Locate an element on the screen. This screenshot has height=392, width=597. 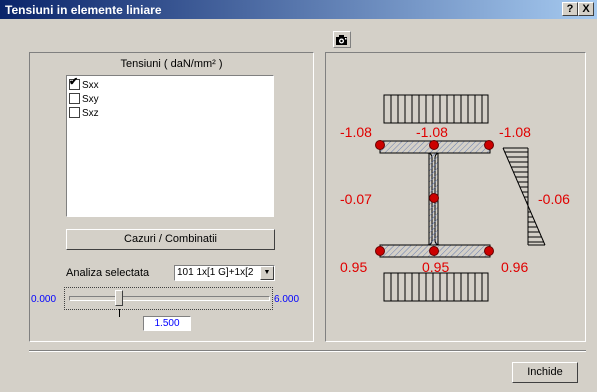
slider-track is located at coordinates (169, 298).